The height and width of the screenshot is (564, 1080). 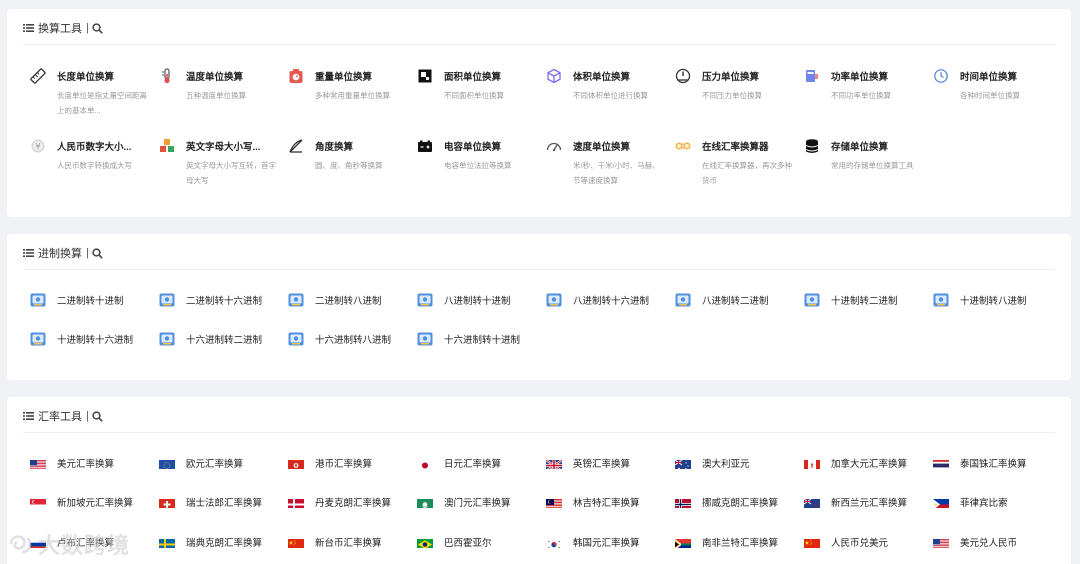 What do you see at coordinates (215, 77) in the screenshot?
I see `unit-tool-title: 温度单位换算` at bounding box center [215, 77].